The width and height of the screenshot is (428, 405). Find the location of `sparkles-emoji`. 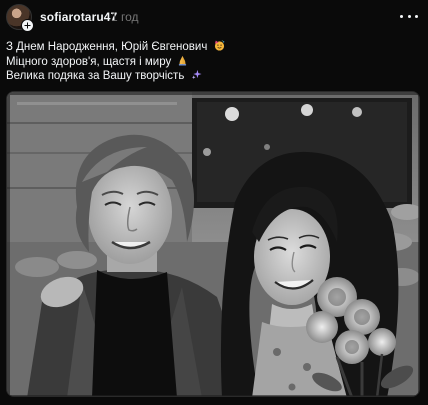

sparkles-emoji is located at coordinates (196, 74).